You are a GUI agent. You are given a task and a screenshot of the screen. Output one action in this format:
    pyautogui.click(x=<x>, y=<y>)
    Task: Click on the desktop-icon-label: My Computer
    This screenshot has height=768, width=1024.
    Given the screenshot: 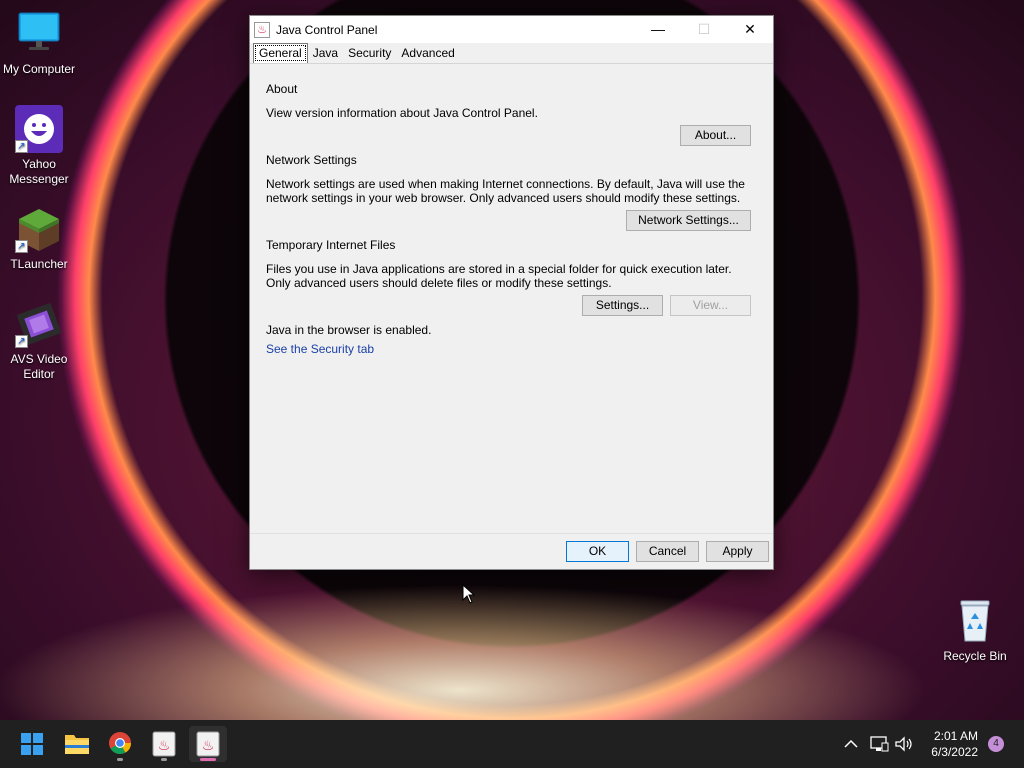 What is the action you would take?
    pyautogui.click(x=39, y=69)
    